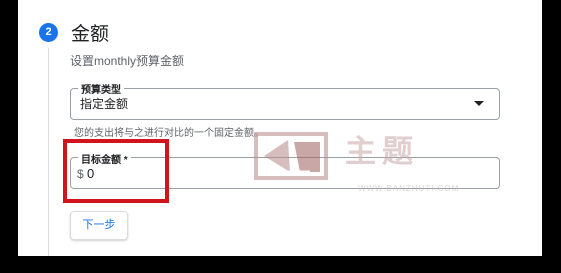 Image resolution: width=561 pixels, height=273 pixels. Describe the element at coordinates (291, 156) in the screenshot. I see `watermark-seal-logo` at that location.